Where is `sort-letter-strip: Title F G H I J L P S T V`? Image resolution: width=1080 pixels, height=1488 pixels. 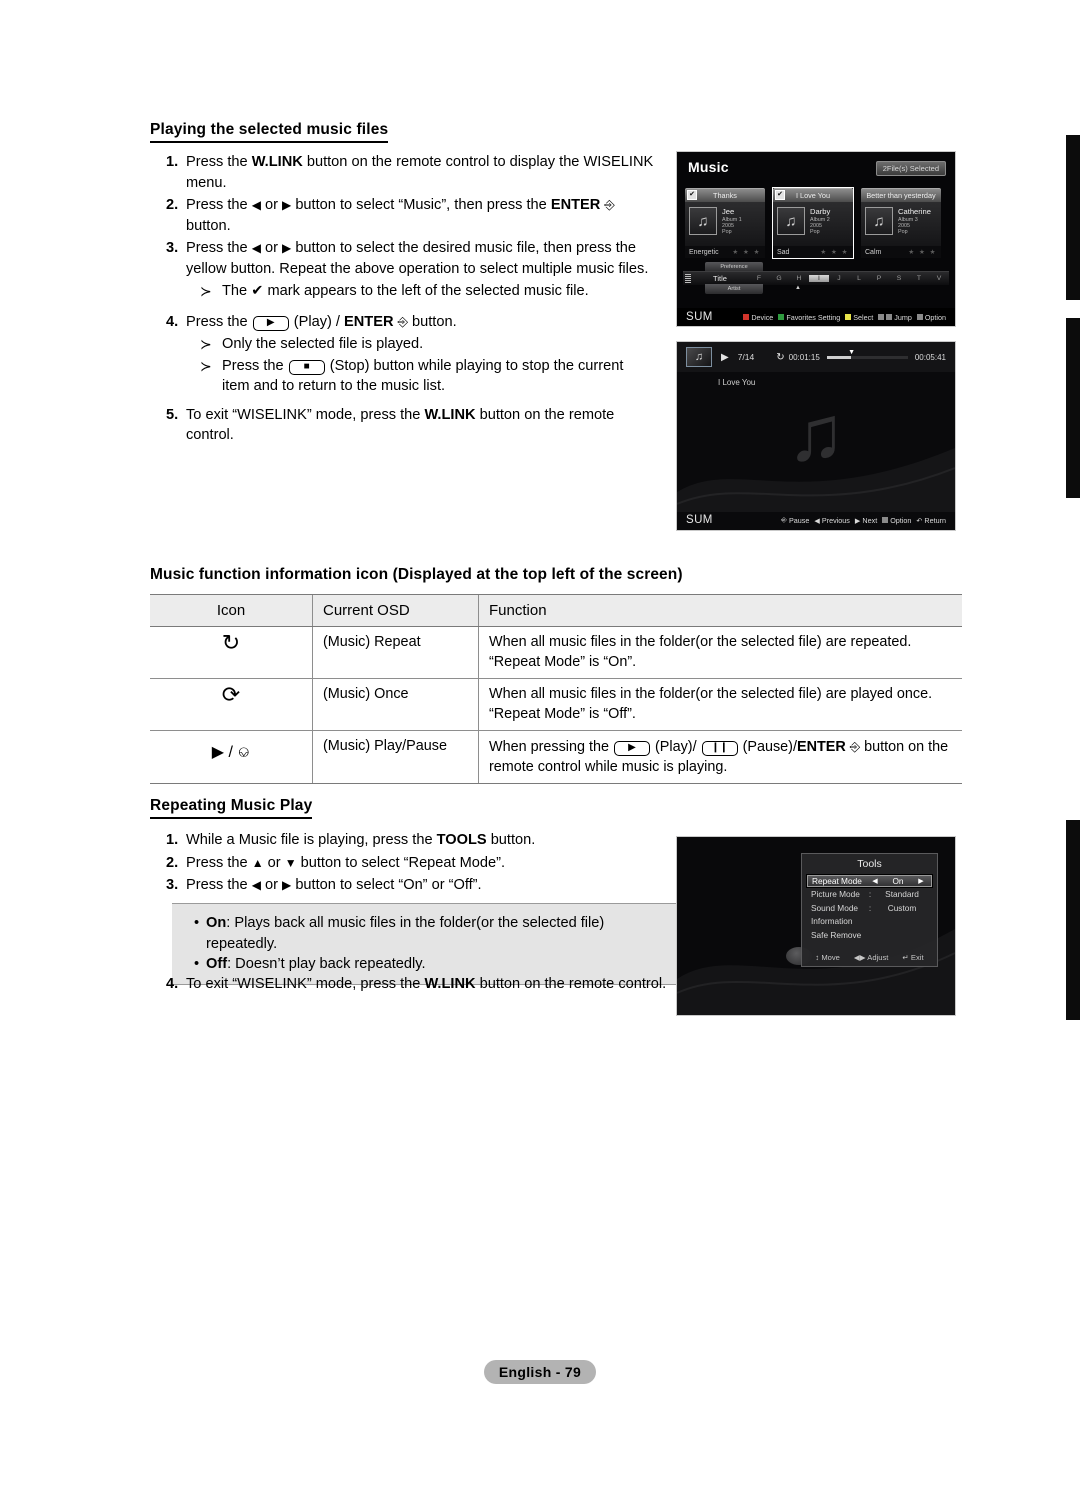 sort-letter-strip: Title F G H I J L P S T V is located at coordinates (816, 278).